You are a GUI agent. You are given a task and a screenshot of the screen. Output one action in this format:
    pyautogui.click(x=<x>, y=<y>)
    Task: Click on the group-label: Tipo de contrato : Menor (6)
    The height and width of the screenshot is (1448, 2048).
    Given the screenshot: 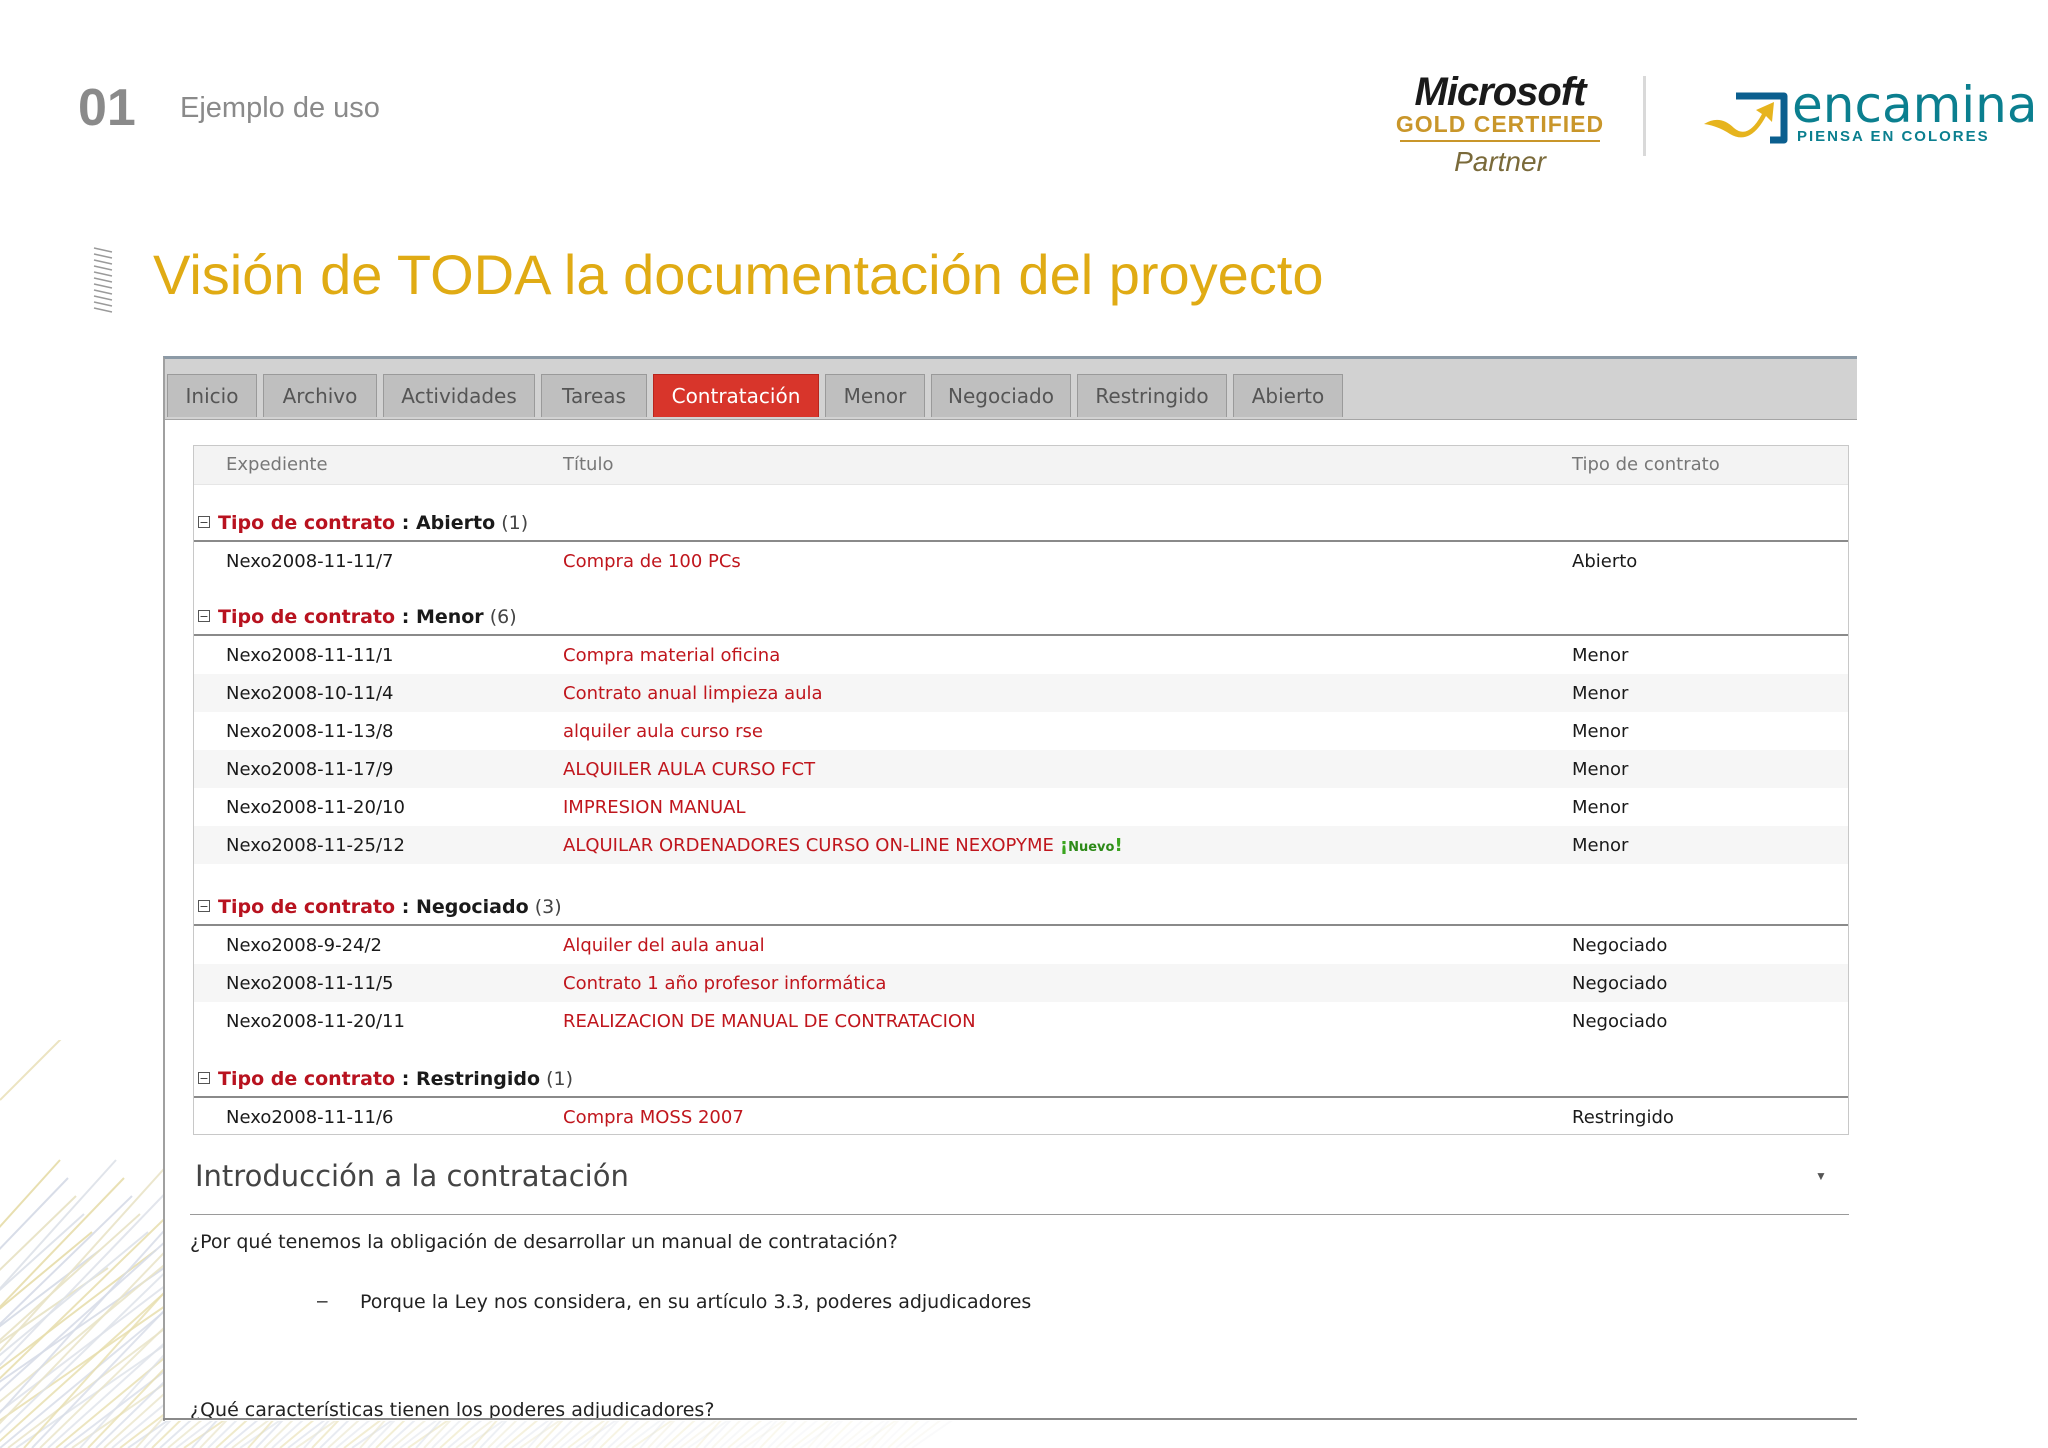 What is the action you would take?
    pyautogui.click(x=367, y=617)
    